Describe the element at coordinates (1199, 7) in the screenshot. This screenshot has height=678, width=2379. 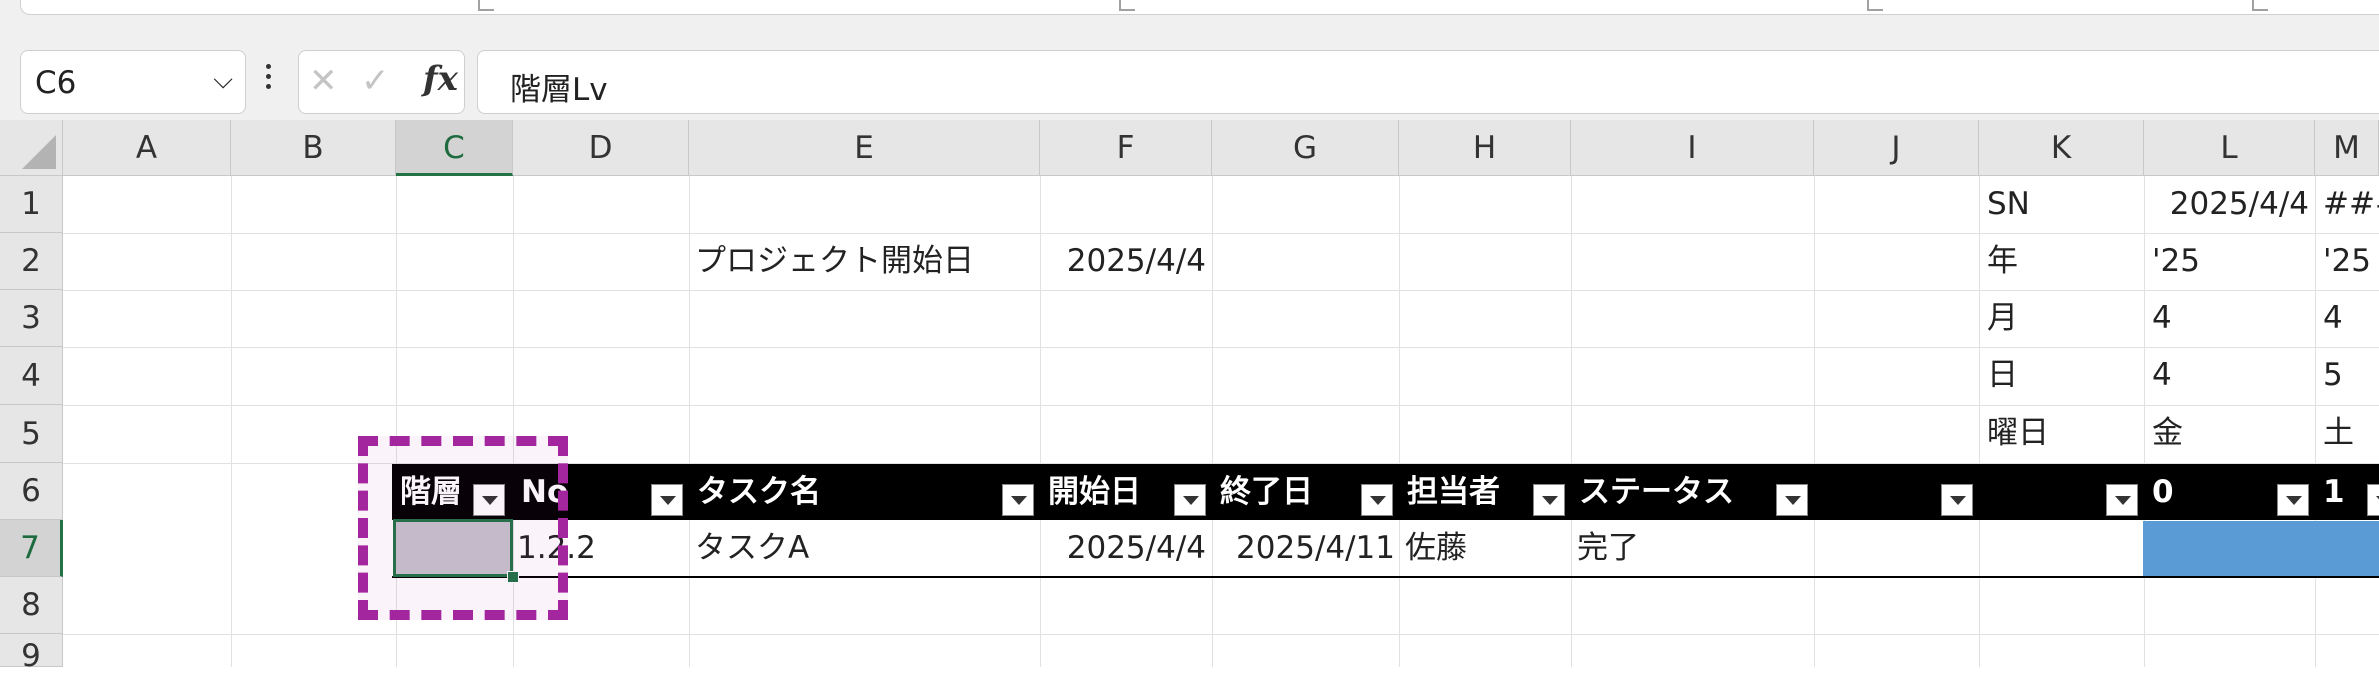
I see `ribbon-panel` at that location.